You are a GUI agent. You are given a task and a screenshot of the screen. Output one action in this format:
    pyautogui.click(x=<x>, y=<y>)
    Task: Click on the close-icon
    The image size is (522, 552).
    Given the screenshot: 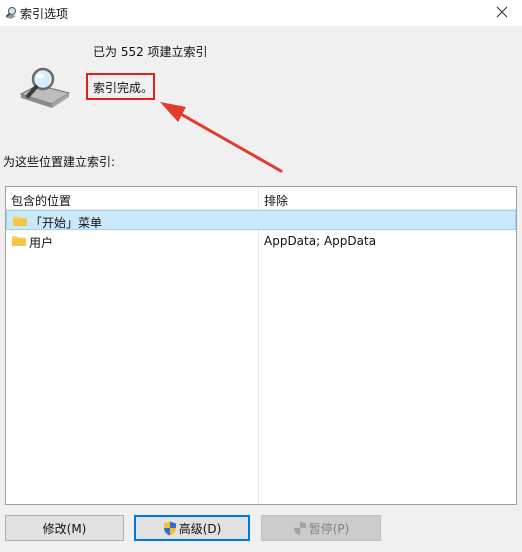 What is the action you would take?
    pyautogui.click(x=502, y=12)
    